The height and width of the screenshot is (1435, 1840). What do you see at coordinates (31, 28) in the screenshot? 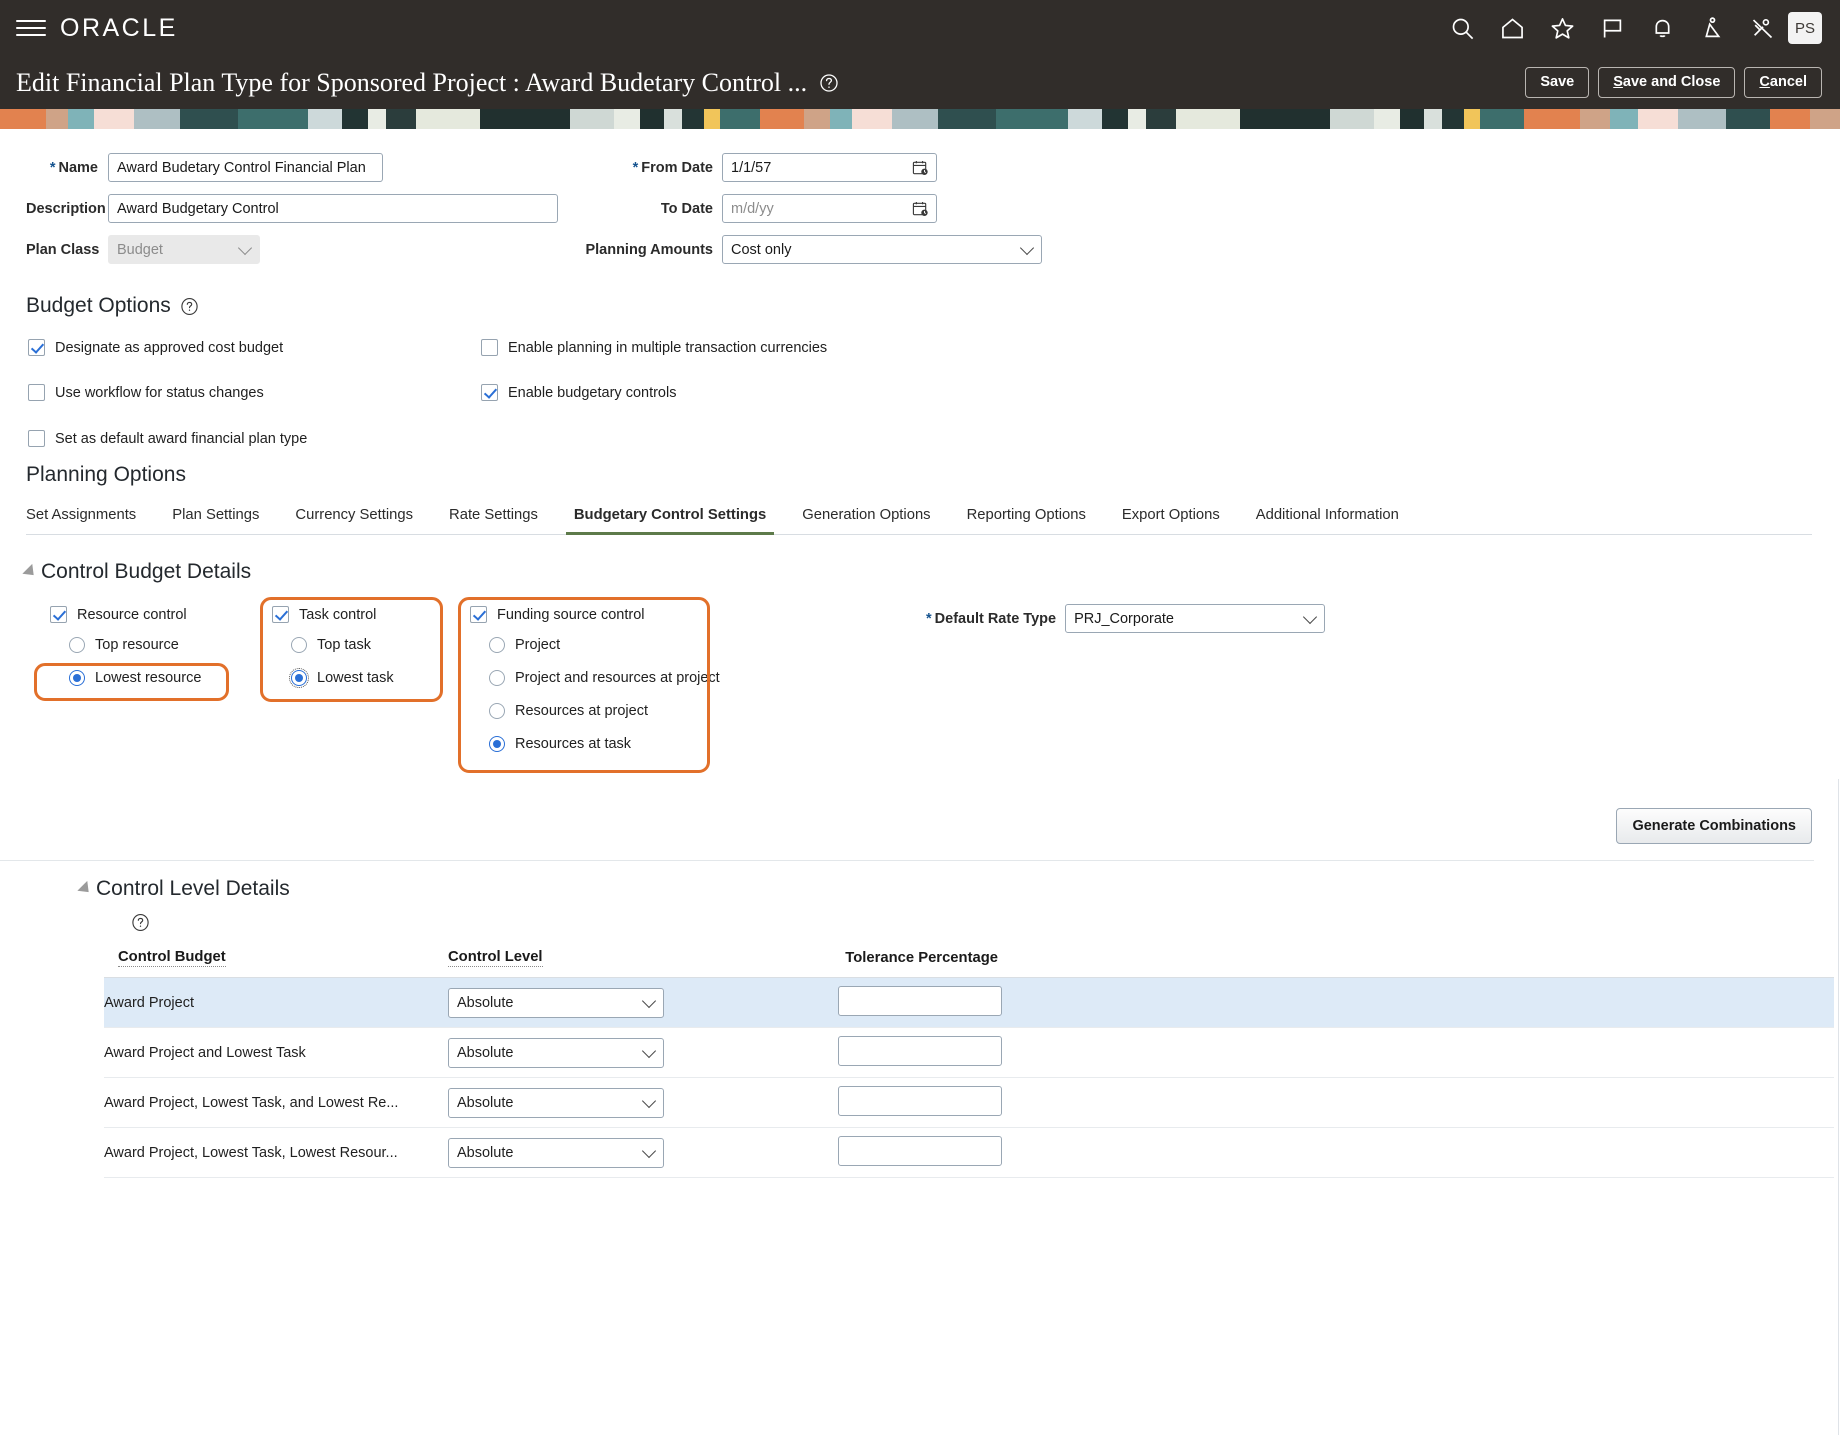
I see `hamburger-icon` at bounding box center [31, 28].